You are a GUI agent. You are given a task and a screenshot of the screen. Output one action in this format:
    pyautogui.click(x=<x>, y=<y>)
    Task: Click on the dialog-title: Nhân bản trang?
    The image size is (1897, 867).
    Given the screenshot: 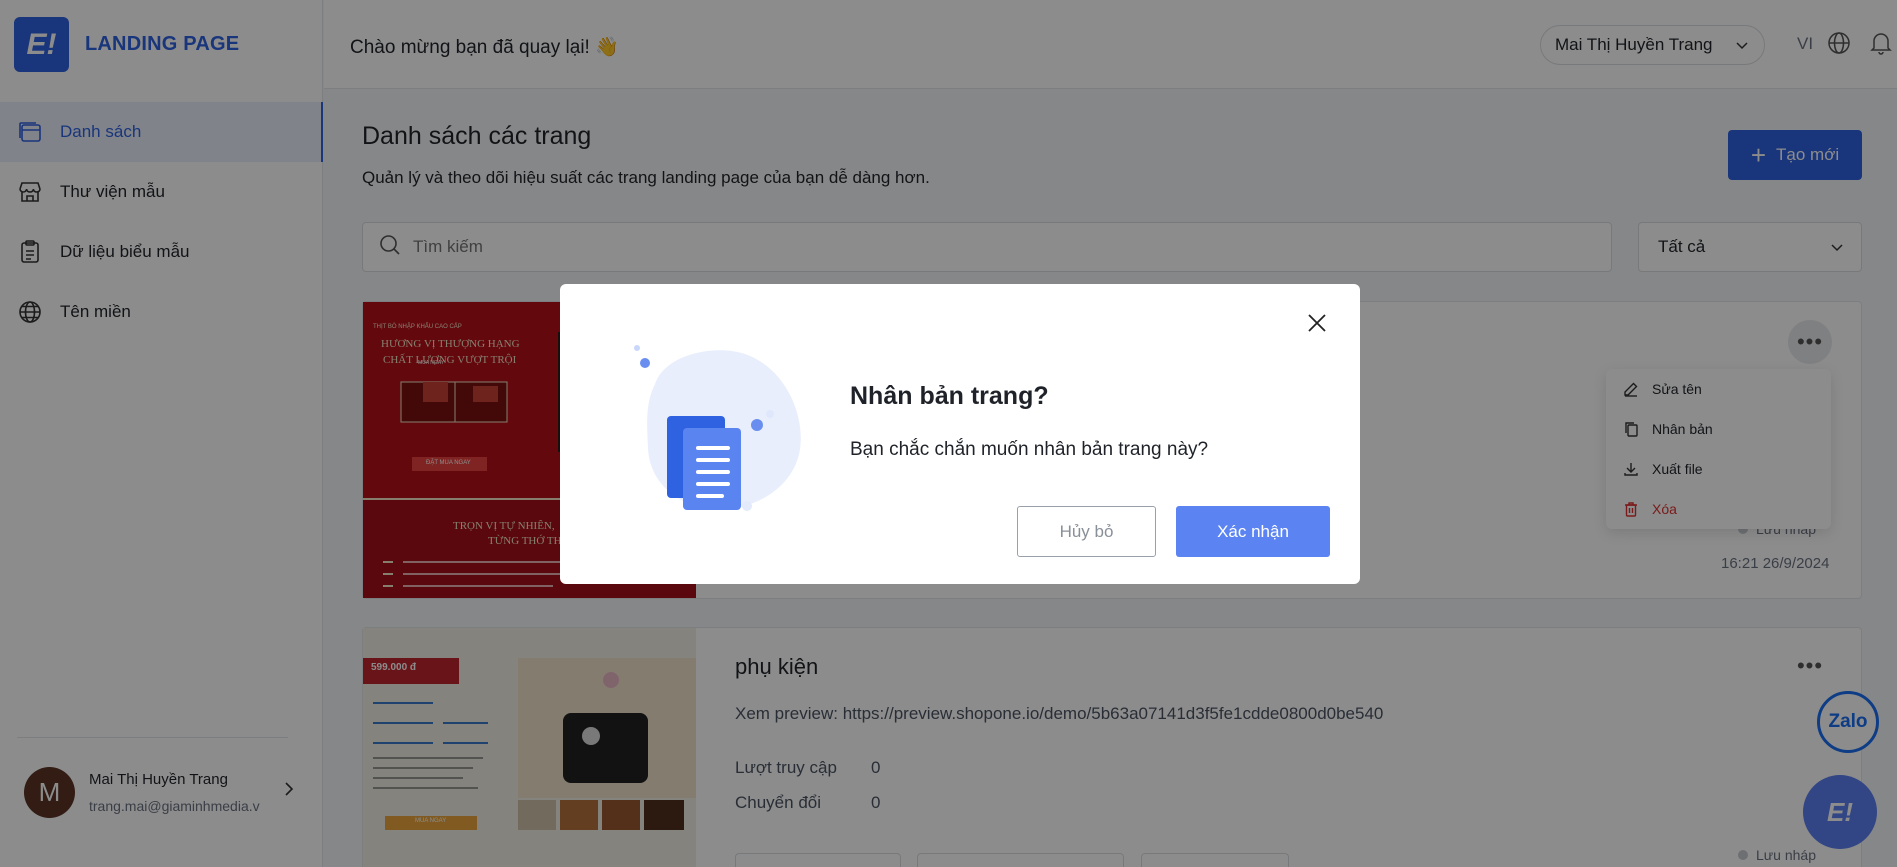 What is the action you would take?
    pyautogui.click(x=949, y=396)
    